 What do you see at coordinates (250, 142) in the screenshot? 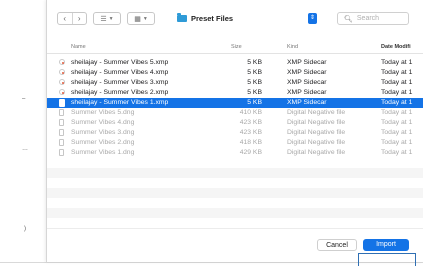
I see `file-size: 418 KB` at bounding box center [250, 142].